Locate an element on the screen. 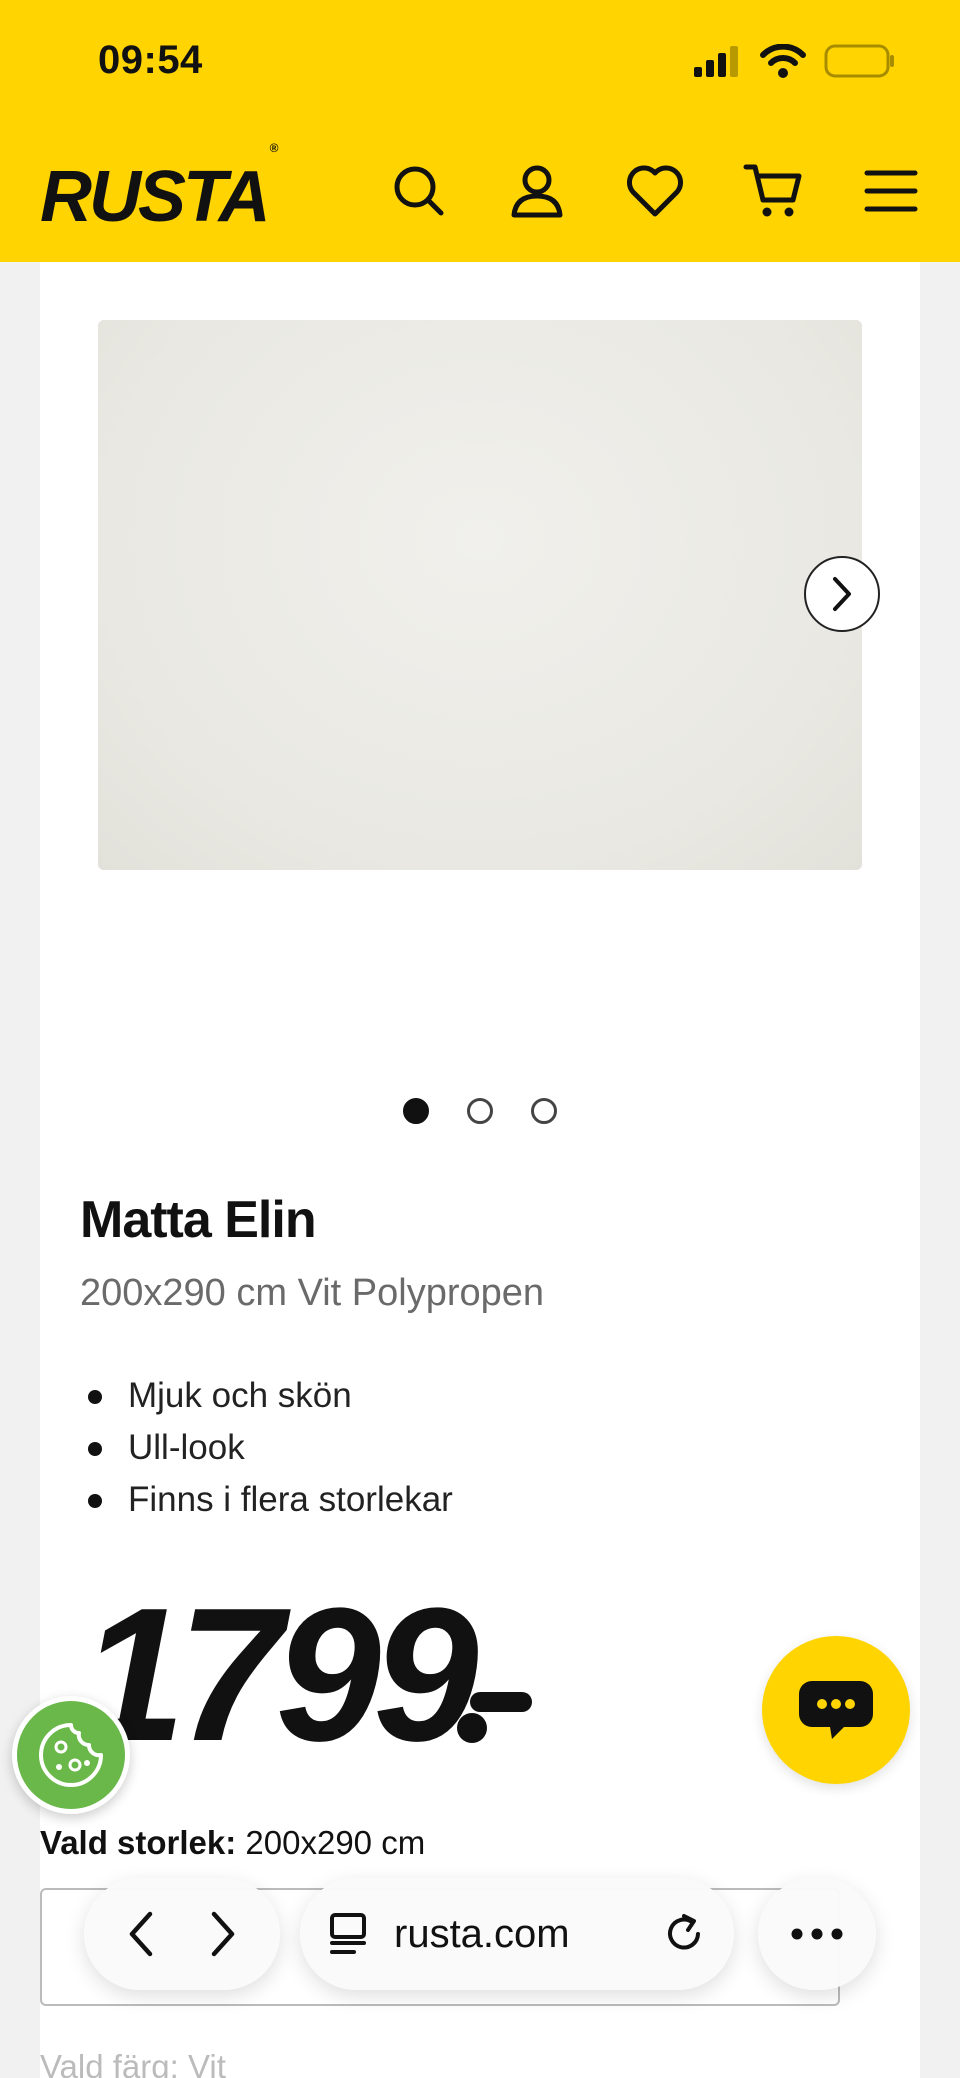 This screenshot has height=2078, width=960. gallery-next-button is located at coordinates (842, 594).